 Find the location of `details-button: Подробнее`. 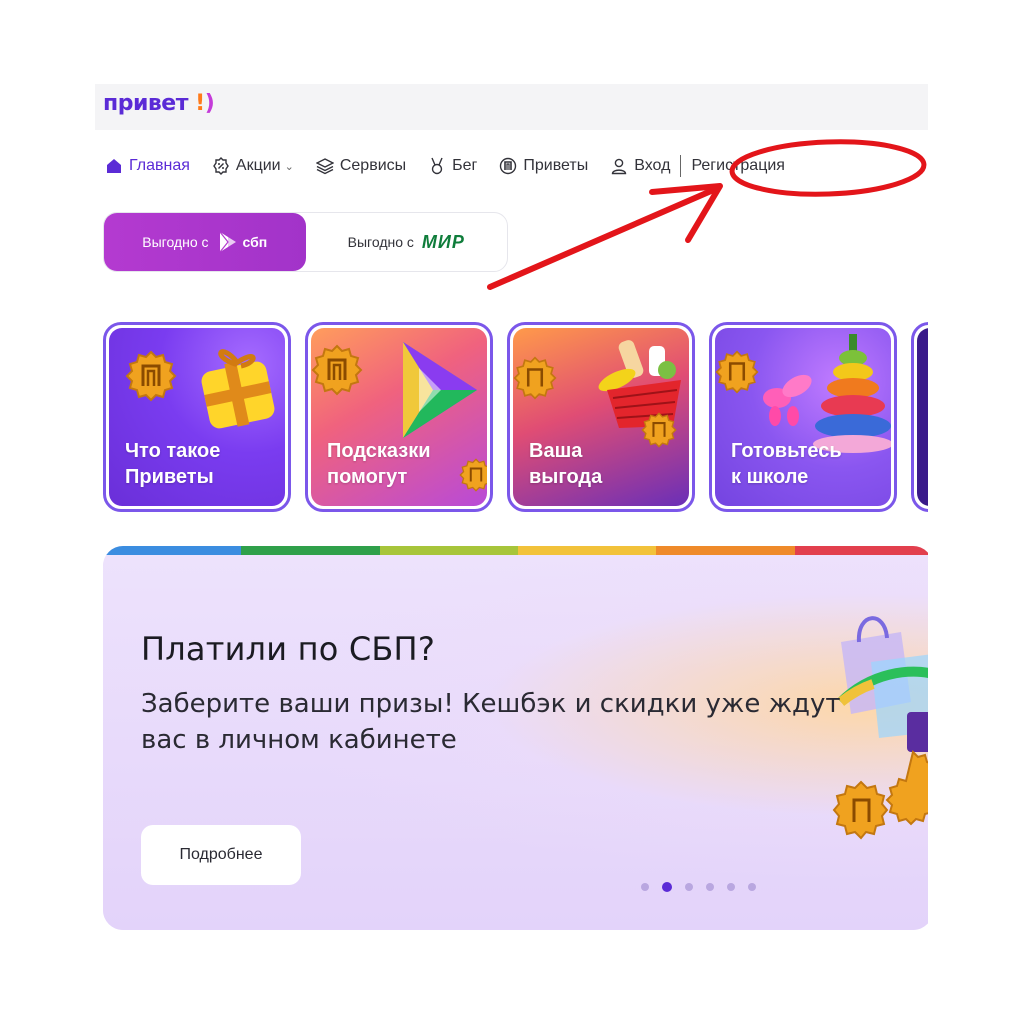

details-button: Подробнее is located at coordinates (221, 855).